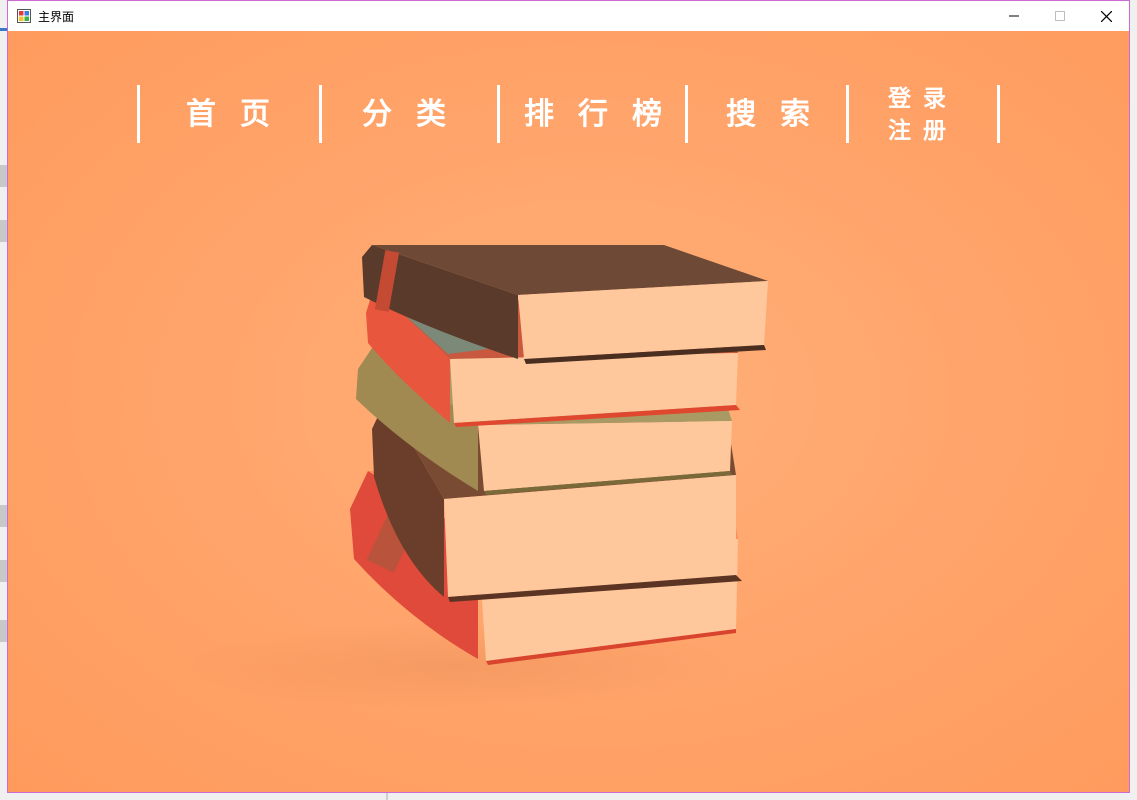 This screenshot has height=800, width=1137. I want to click on minimize-icon, so click(1014, 16).